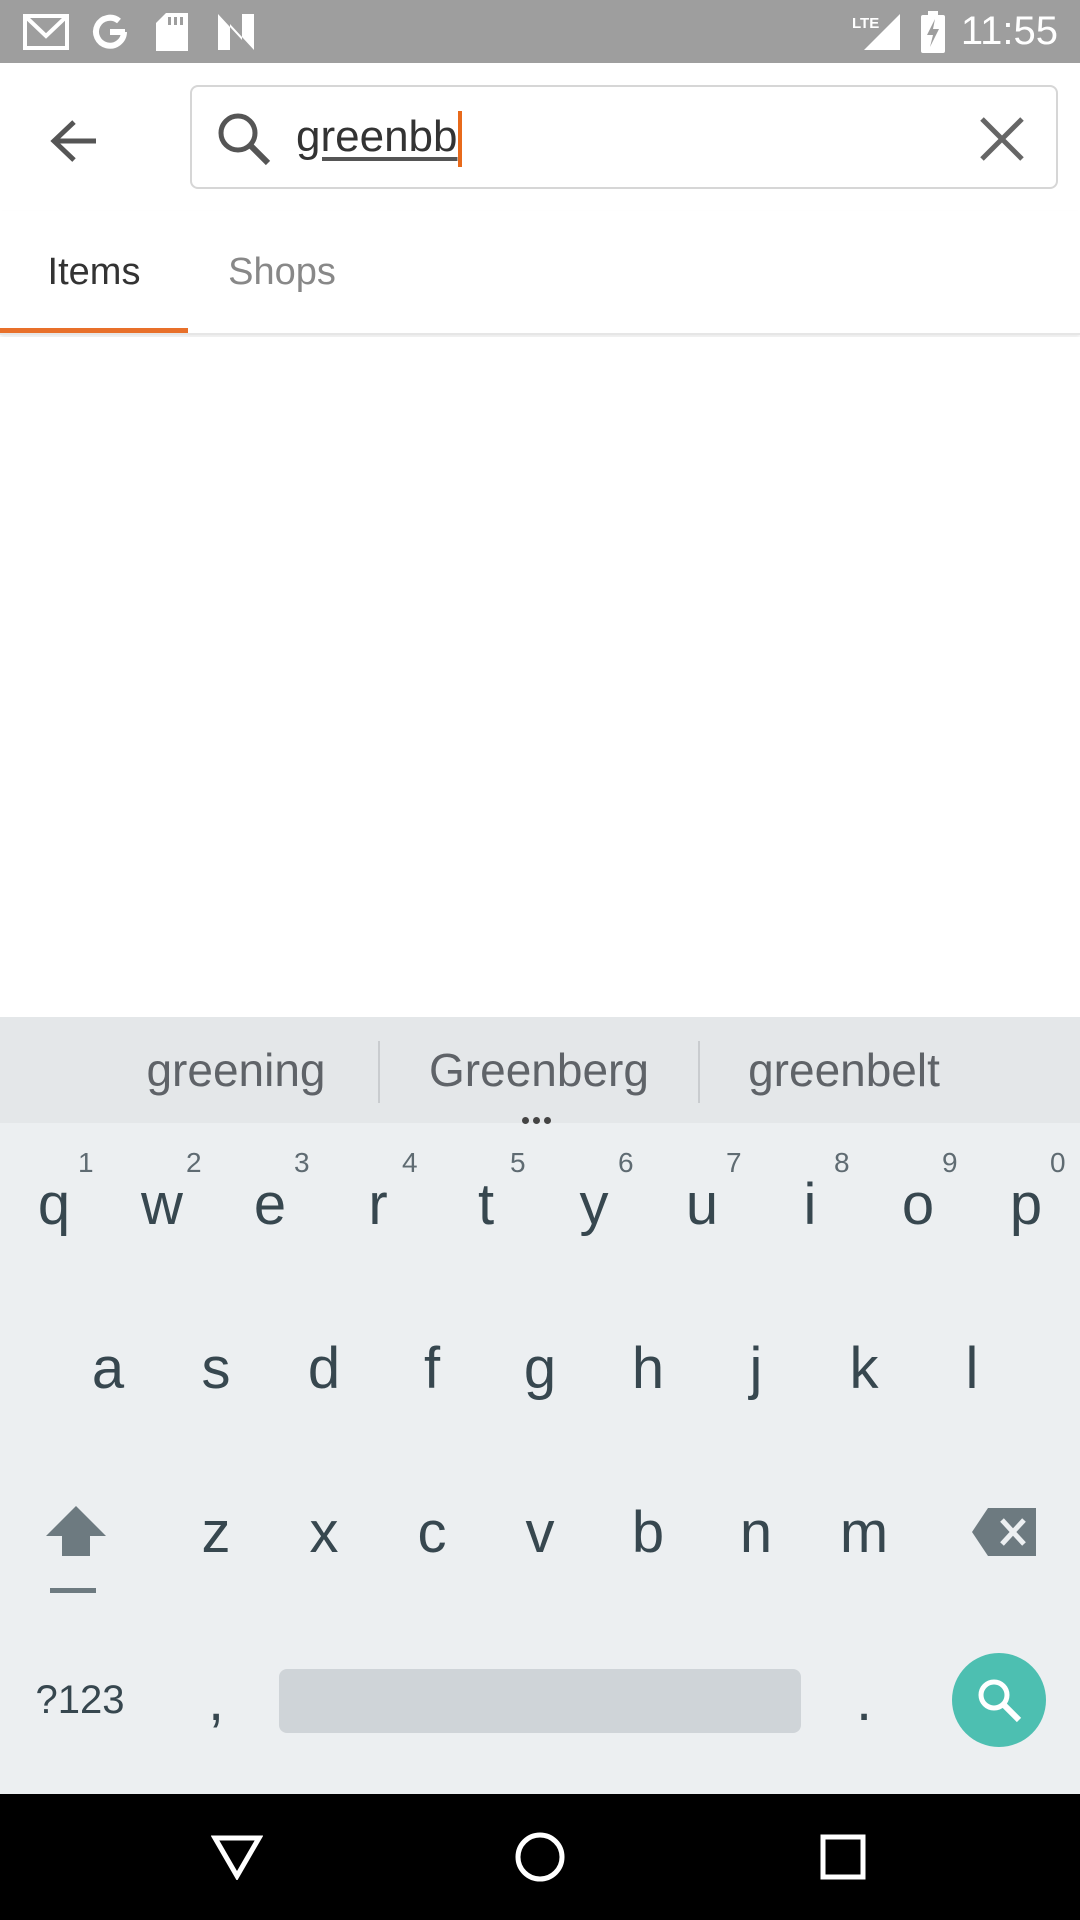  I want to click on back-button, so click(74, 141).